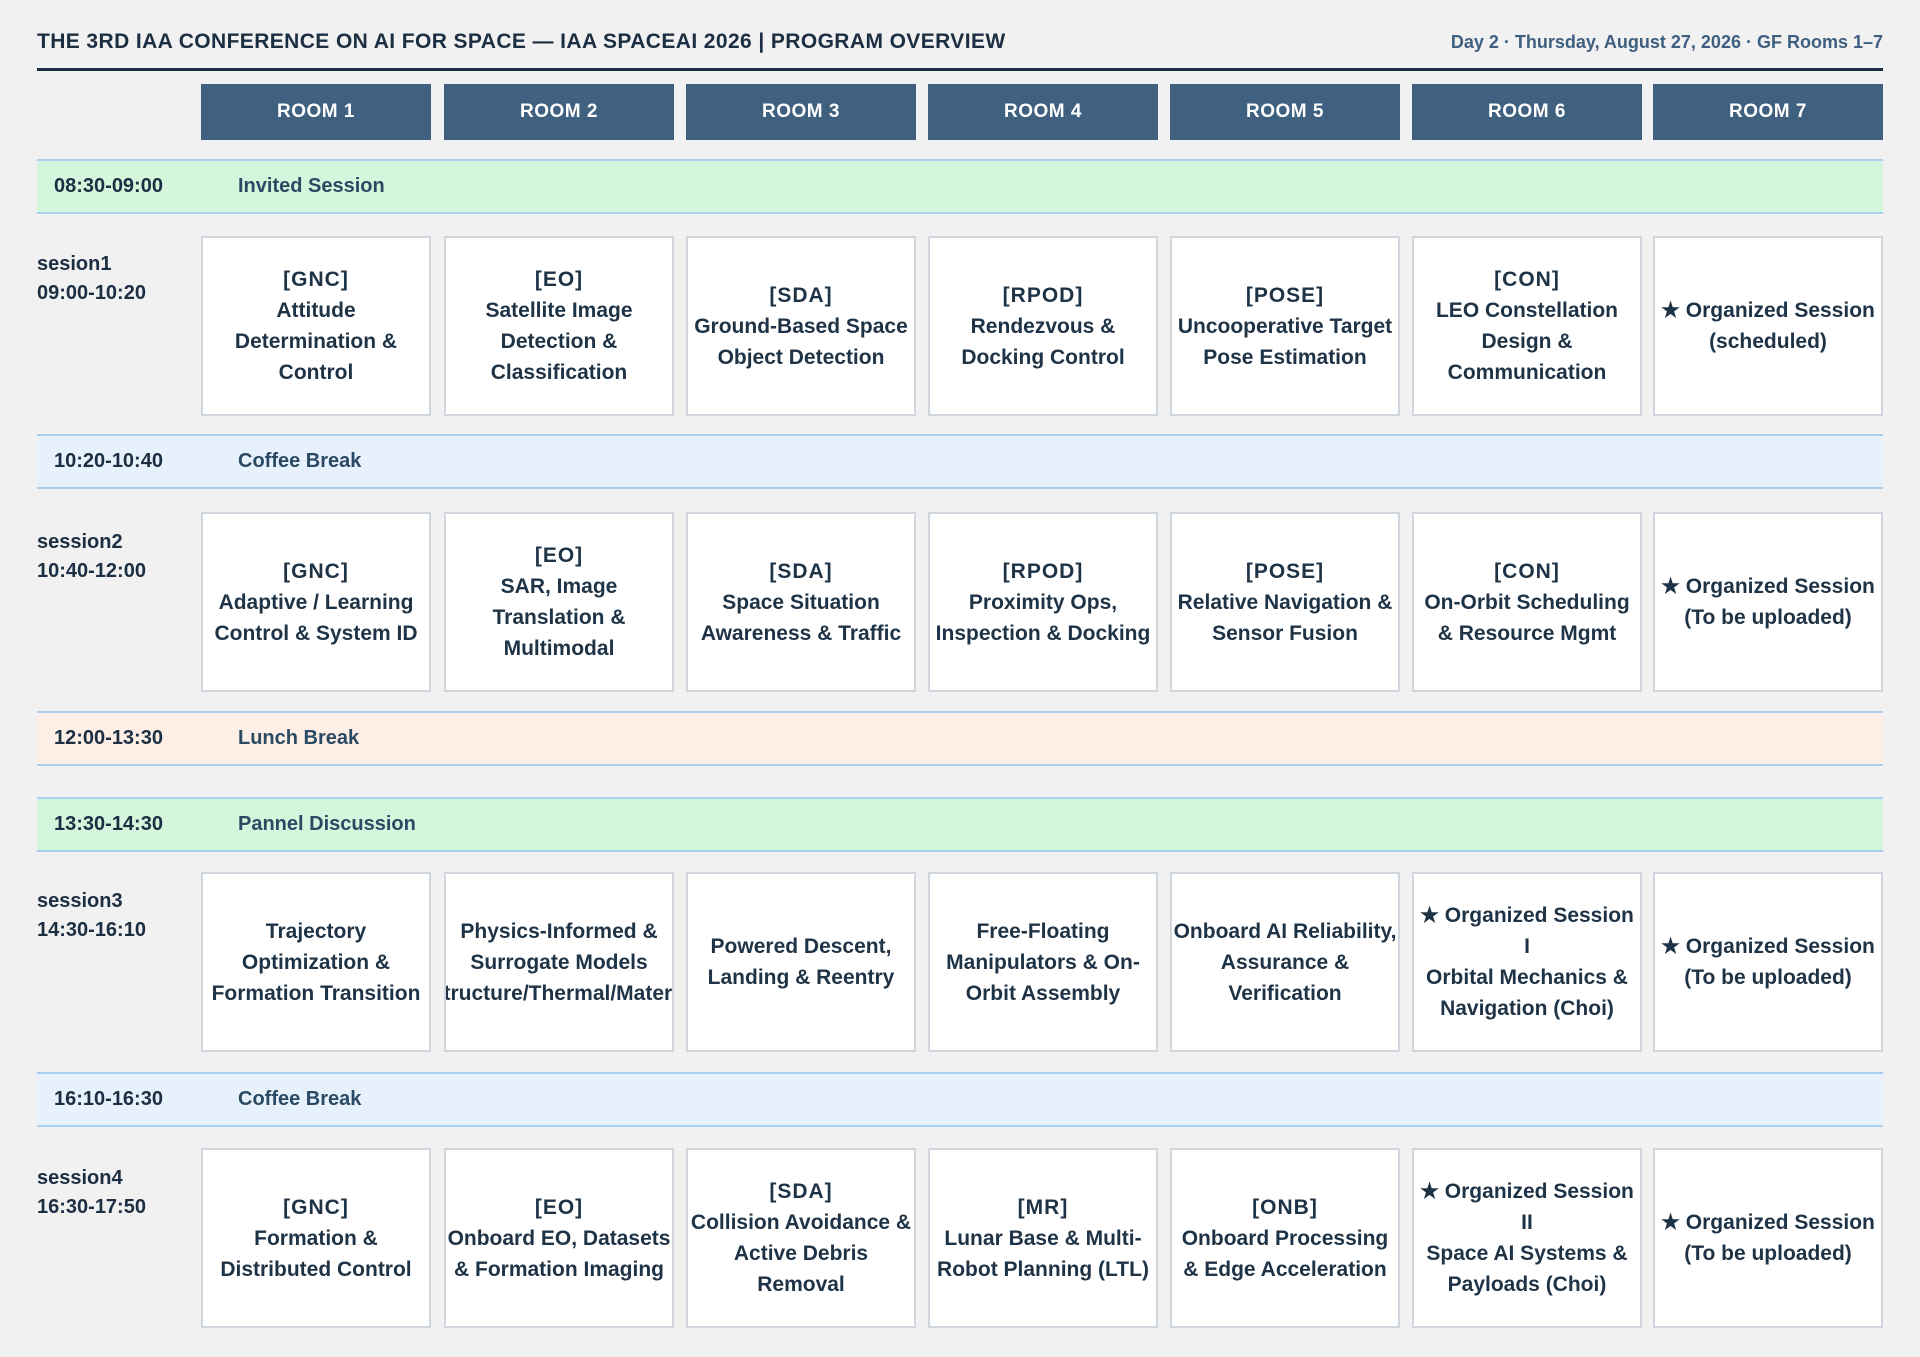  What do you see at coordinates (559, 602) in the screenshot?
I see `session-cell: [EO] SAR, Image Translation & Multimodal` at bounding box center [559, 602].